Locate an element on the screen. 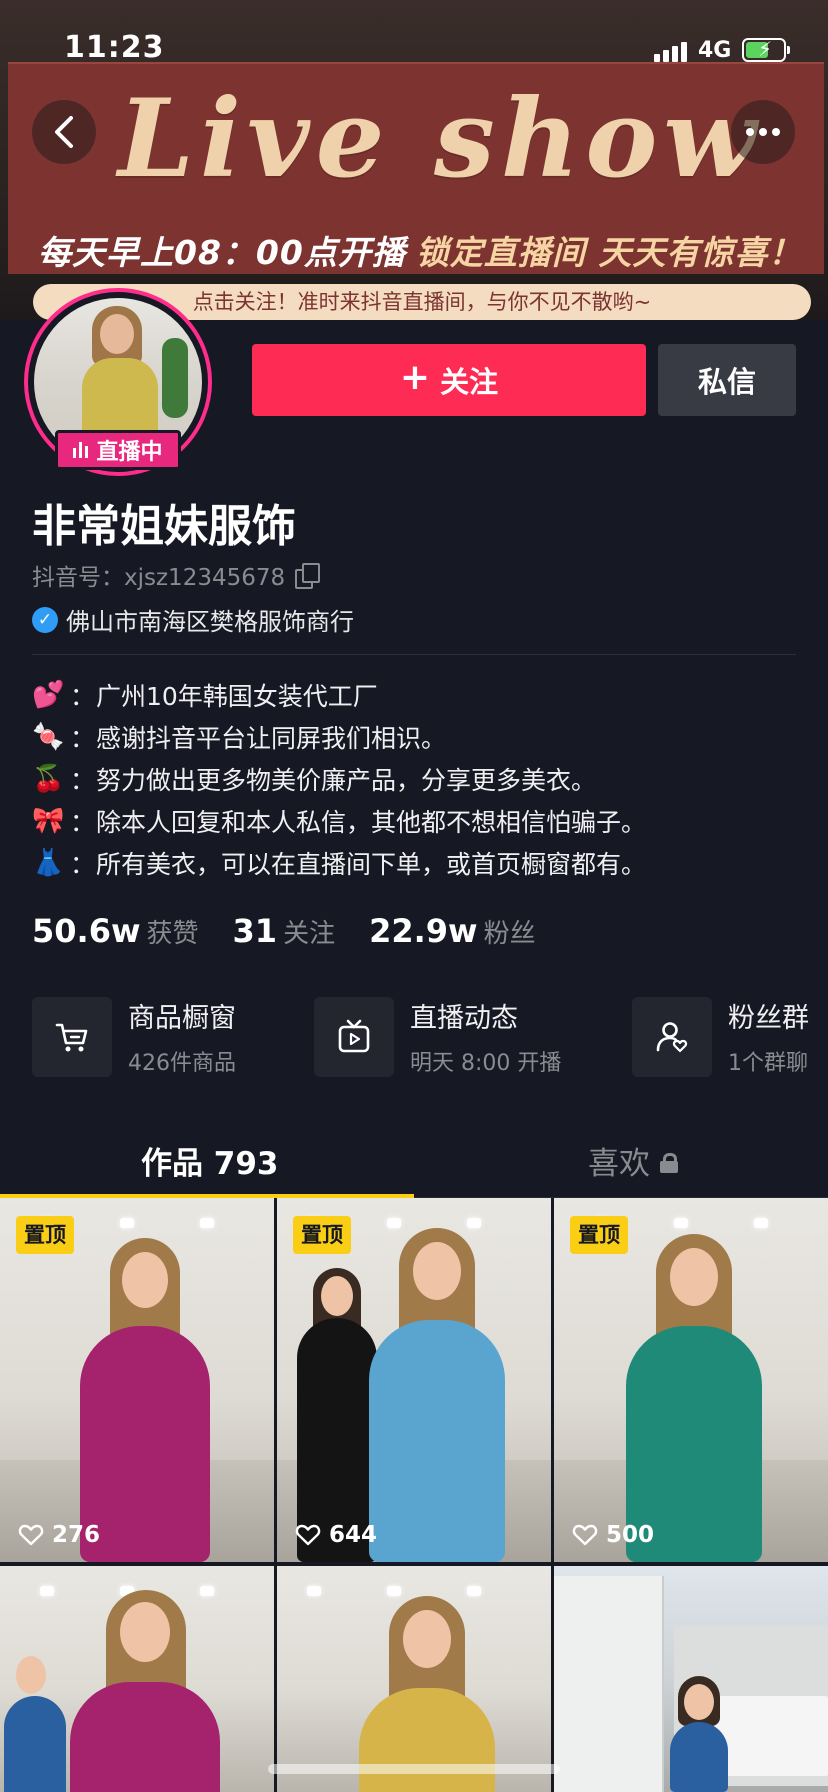 Image resolution: width=828 pixels, height=1792 pixels. video-tile: 置顶 644 is located at coordinates (414, 1380).